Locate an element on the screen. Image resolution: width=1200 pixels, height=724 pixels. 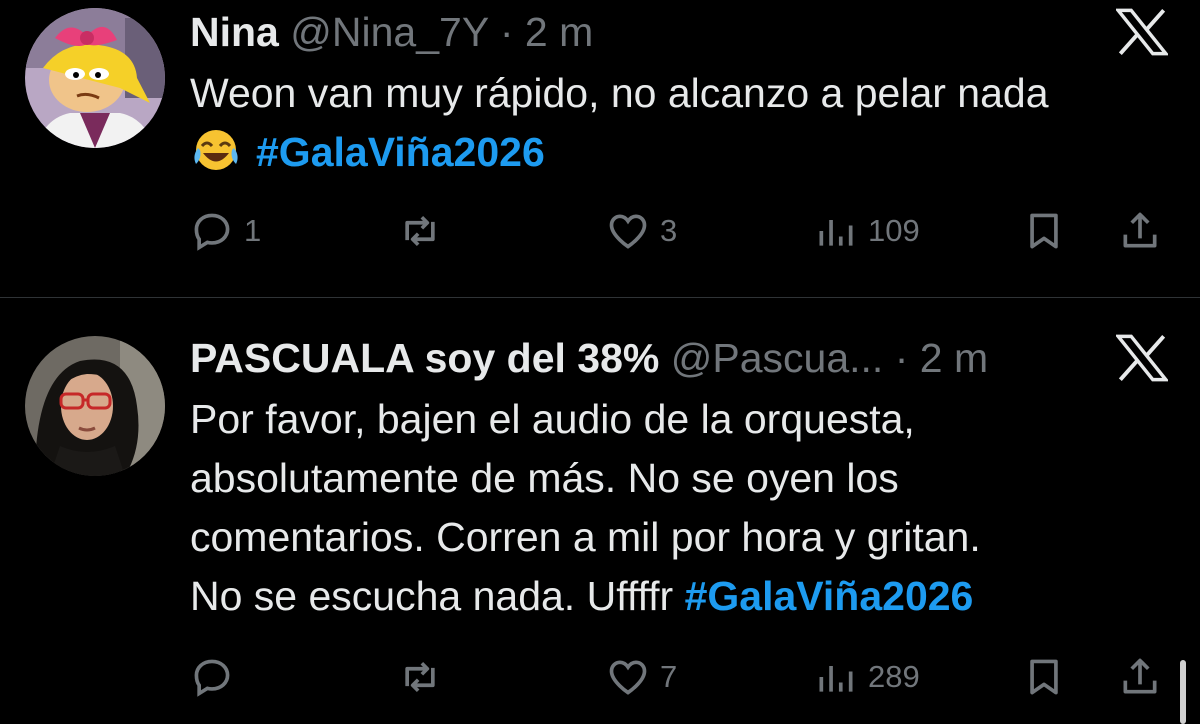
face-with-tears-of-joy-icon is located at coordinates (216, 150).